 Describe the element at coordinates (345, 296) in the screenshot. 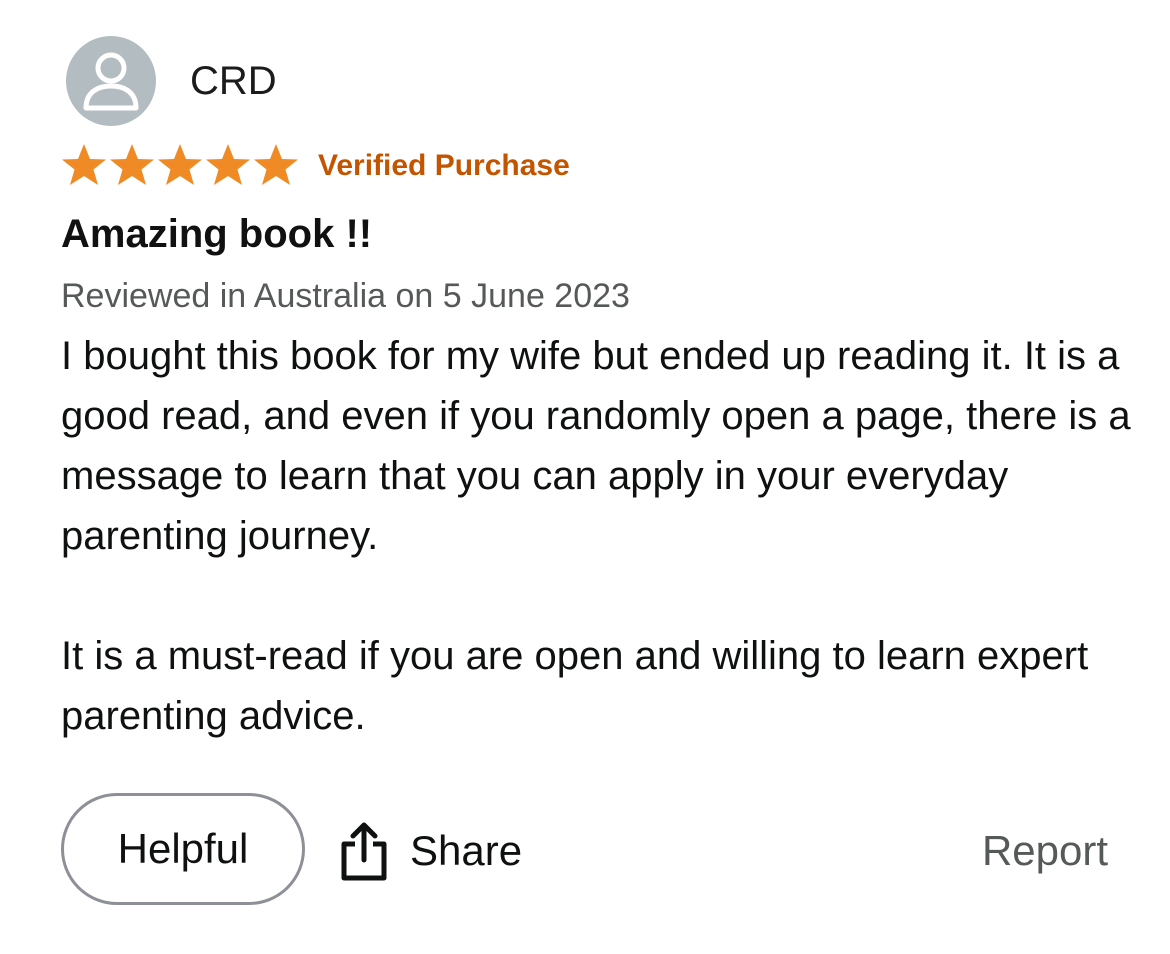

I see `review-meta: Reviewed in Australia on 5 June 2023` at that location.